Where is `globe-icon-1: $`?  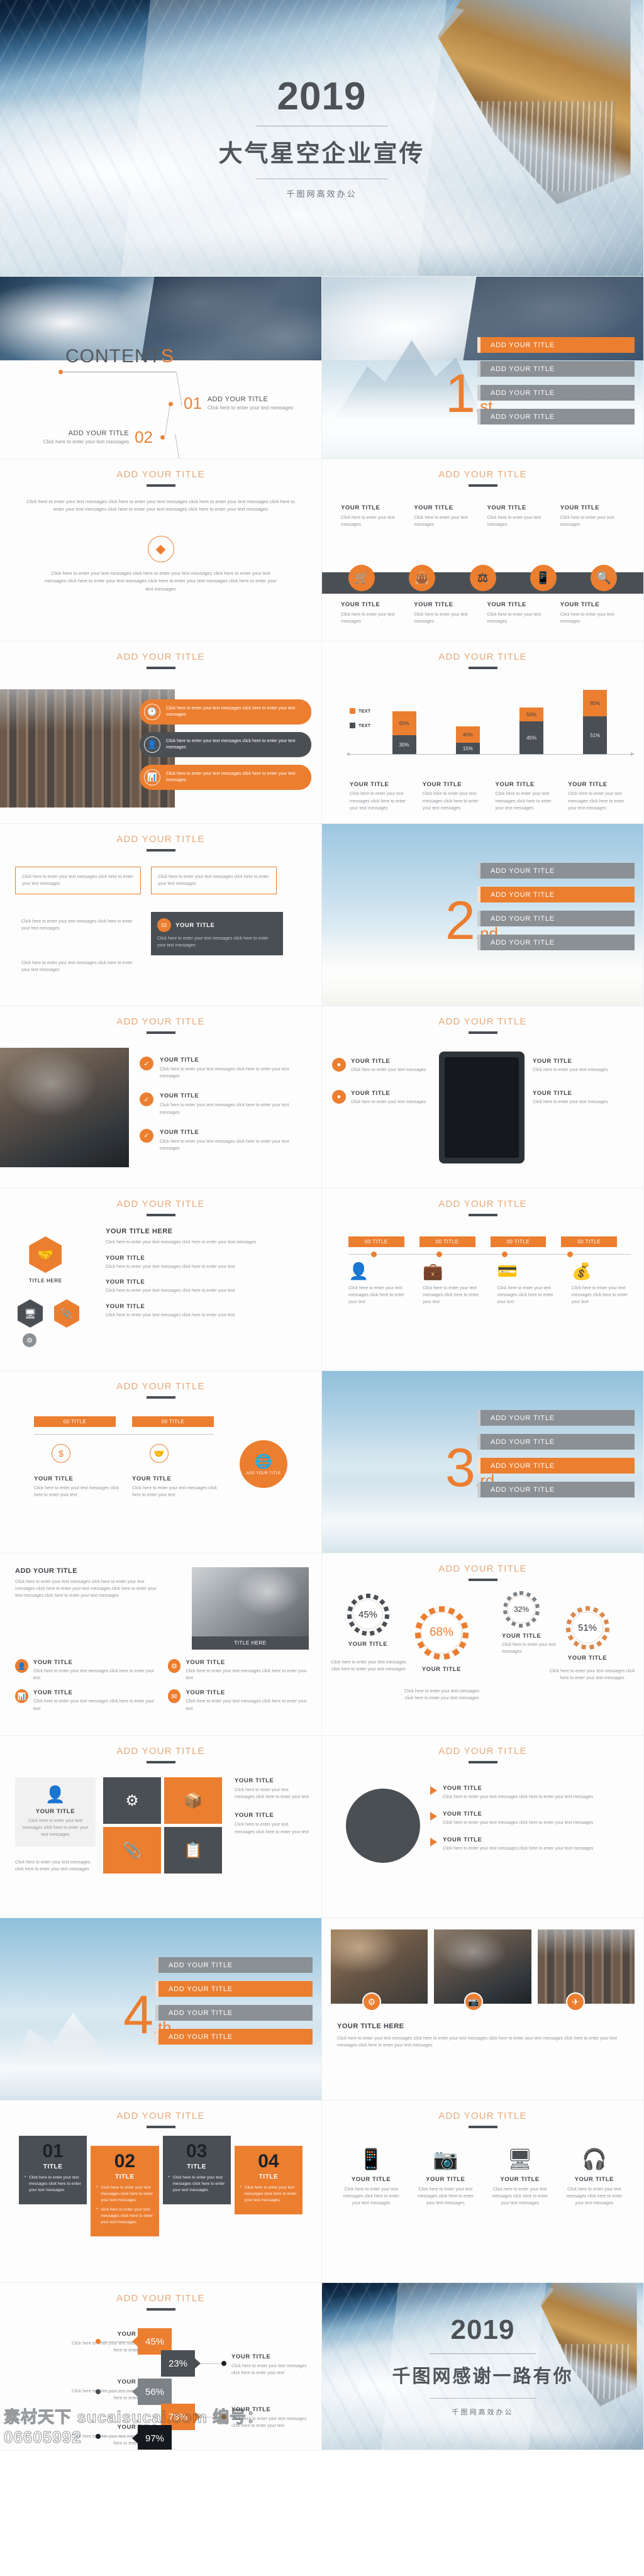 globe-icon-1: $ is located at coordinates (61, 1453).